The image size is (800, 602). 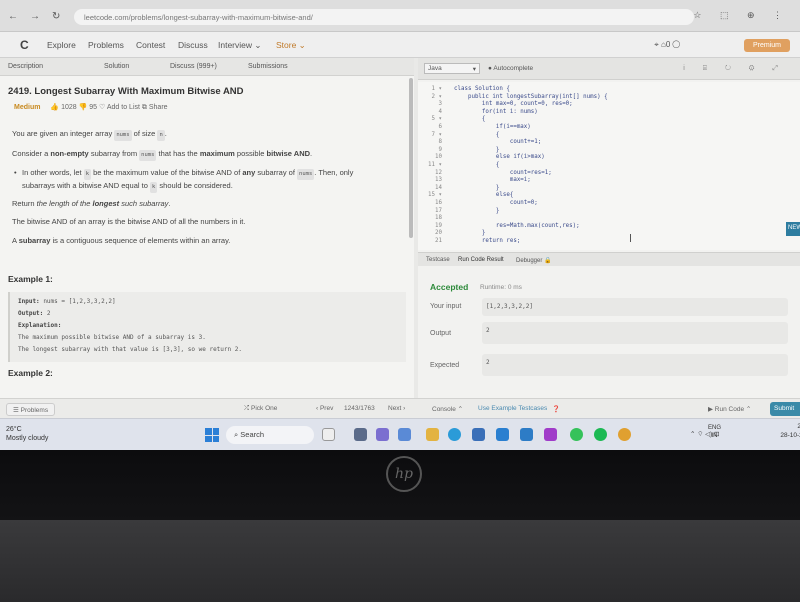 I want to click on line-number: 12, so click(x=438, y=172).